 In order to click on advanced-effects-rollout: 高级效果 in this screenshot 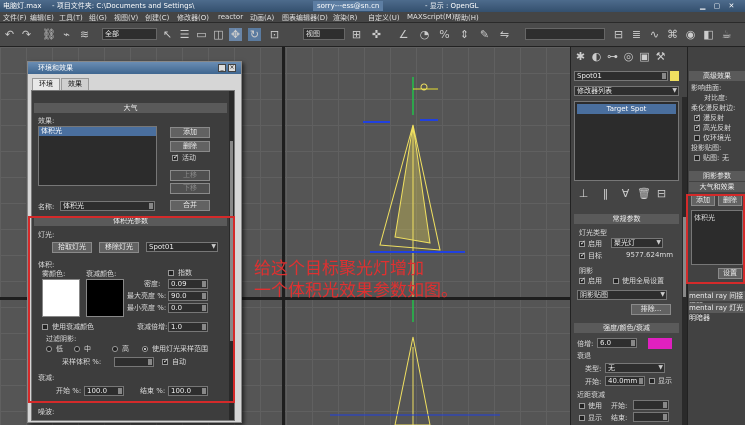, I will do `click(717, 76)`.